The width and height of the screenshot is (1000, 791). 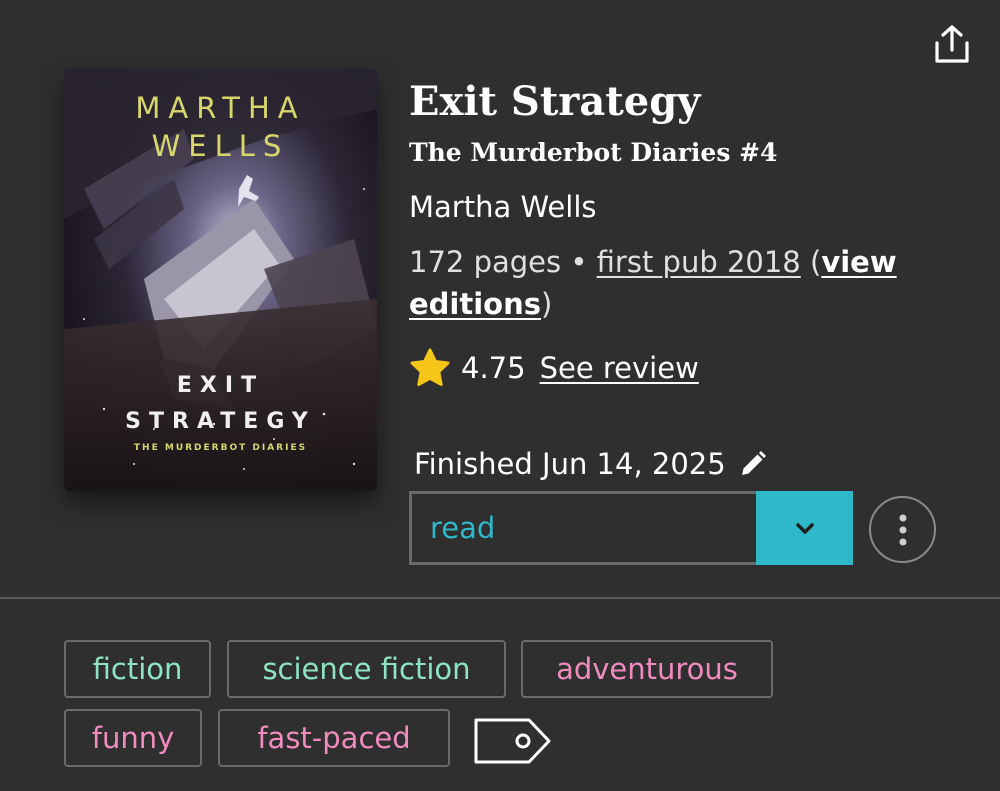 I want to click on first-pub-link: first pub 2018, so click(x=699, y=262).